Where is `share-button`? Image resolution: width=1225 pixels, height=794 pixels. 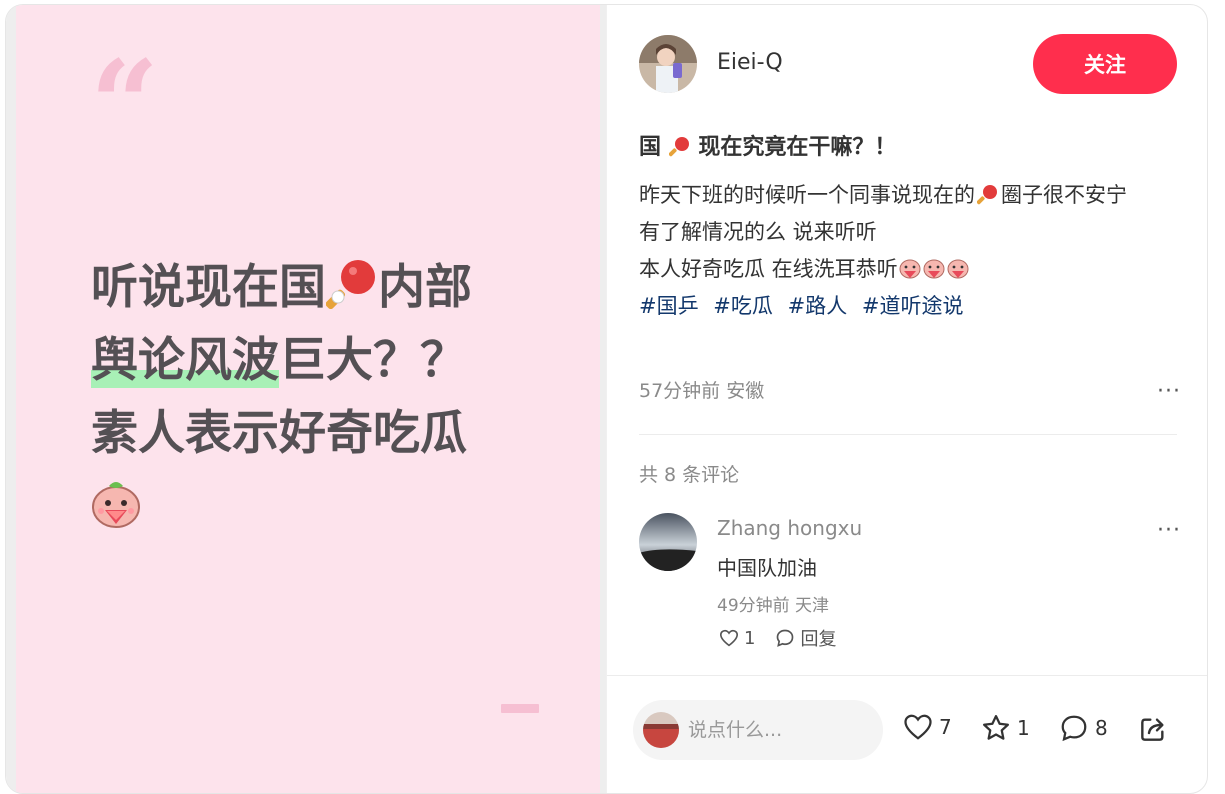
share-button is located at coordinates (1156, 729).